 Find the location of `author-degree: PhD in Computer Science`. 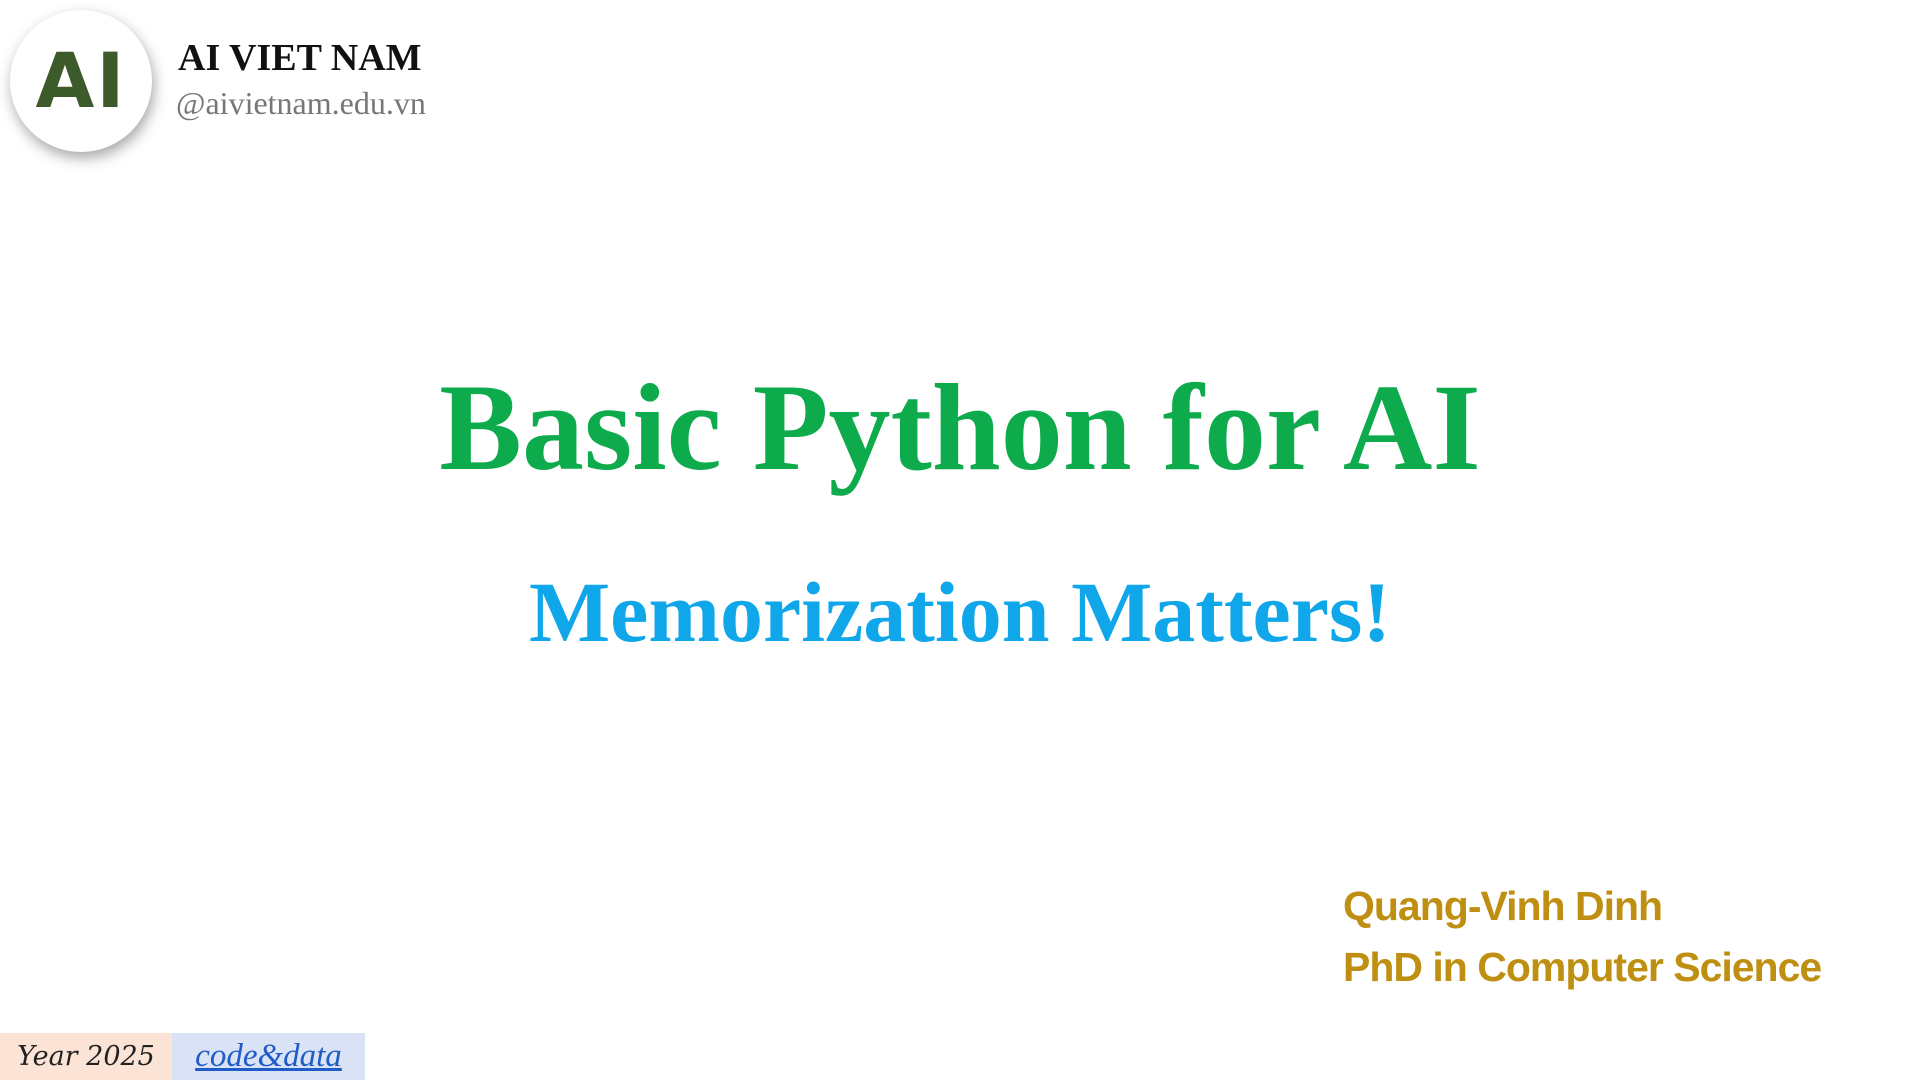

author-degree: PhD in Computer Science is located at coordinates (1582, 967).